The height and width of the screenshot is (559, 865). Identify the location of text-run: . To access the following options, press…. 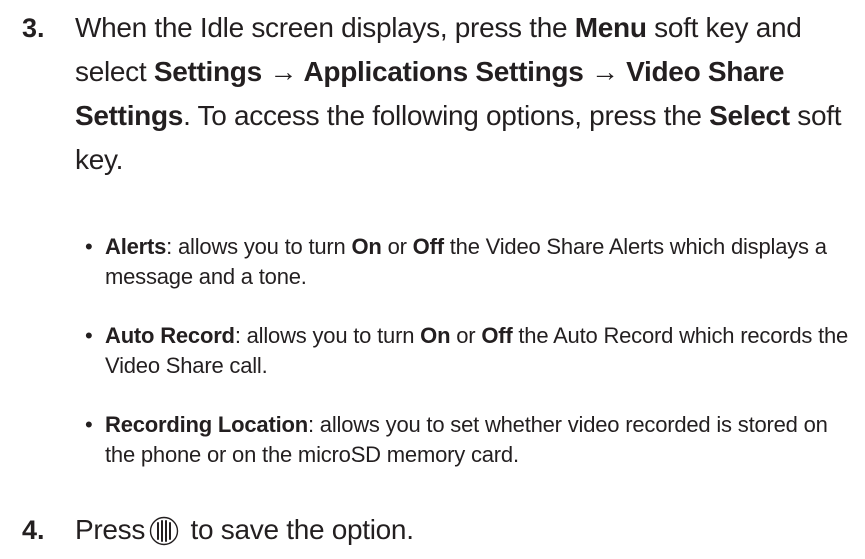
(446, 115).